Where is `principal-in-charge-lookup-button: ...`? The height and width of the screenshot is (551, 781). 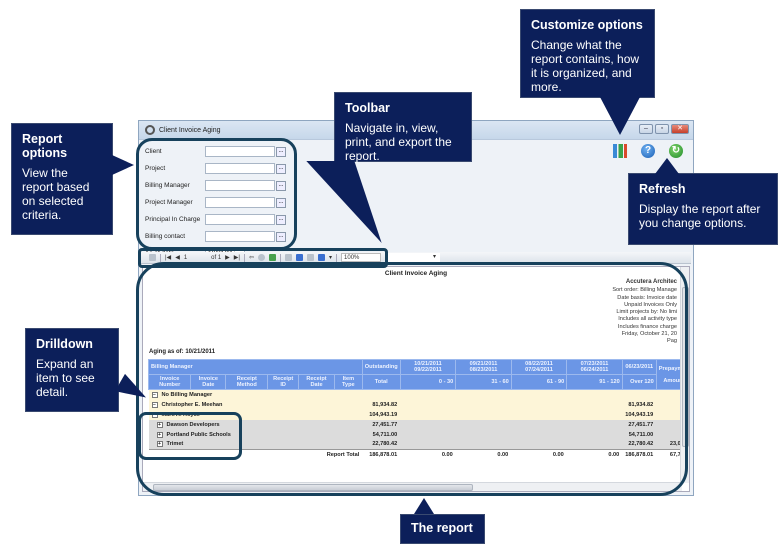
principal-in-charge-lookup-button: ... is located at coordinates (281, 219).